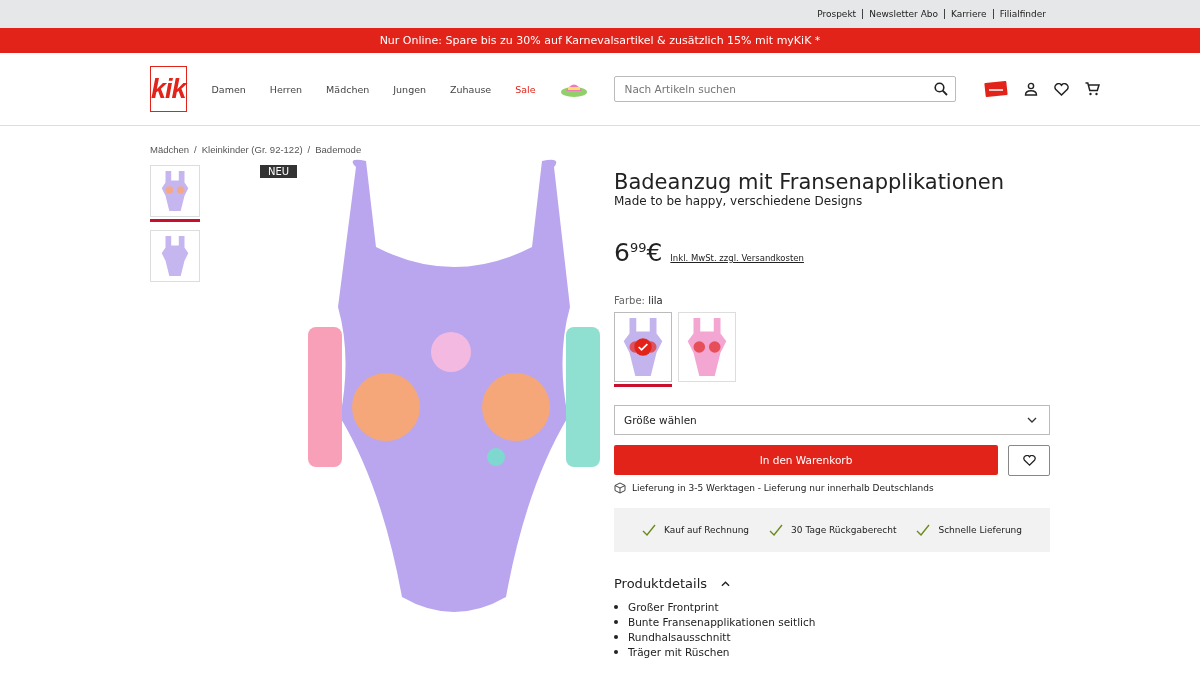 The width and height of the screenshot is (1200, 675). Describe the element at coordinates (1092, 89) in the screenshot. I see `cart-icon` at that location.